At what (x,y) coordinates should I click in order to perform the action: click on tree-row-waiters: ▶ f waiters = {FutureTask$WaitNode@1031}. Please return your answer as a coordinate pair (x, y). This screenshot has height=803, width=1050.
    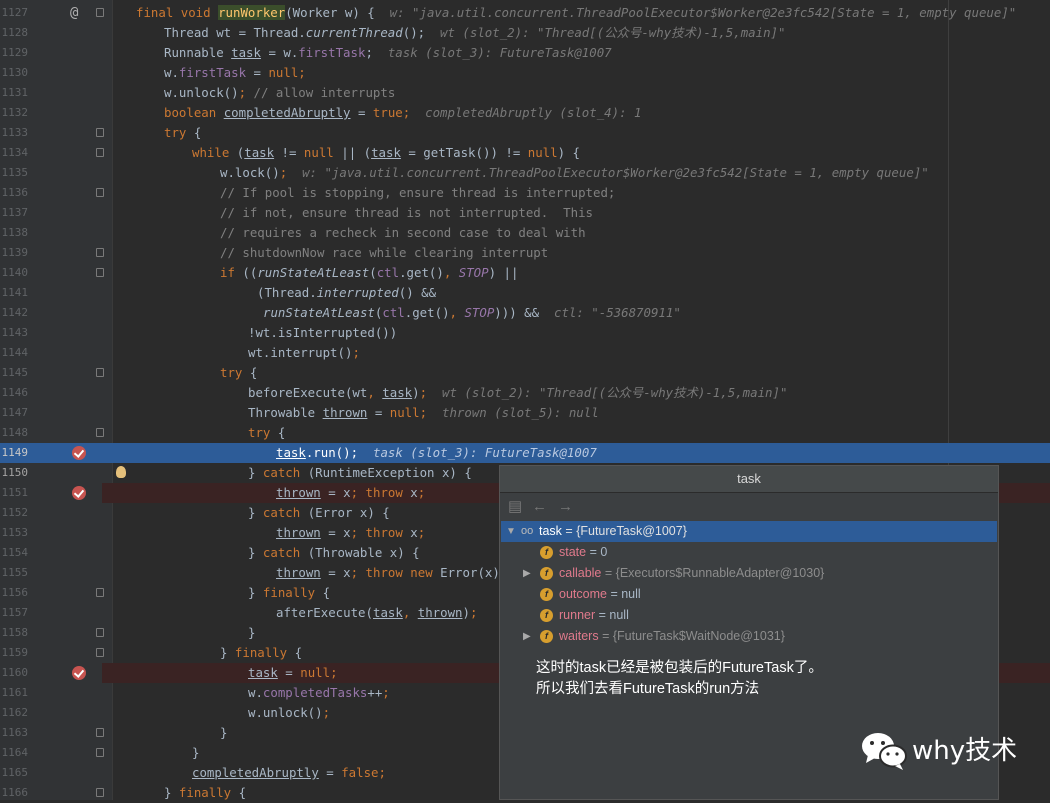
    Looking at the image, I should click on (749, 636).